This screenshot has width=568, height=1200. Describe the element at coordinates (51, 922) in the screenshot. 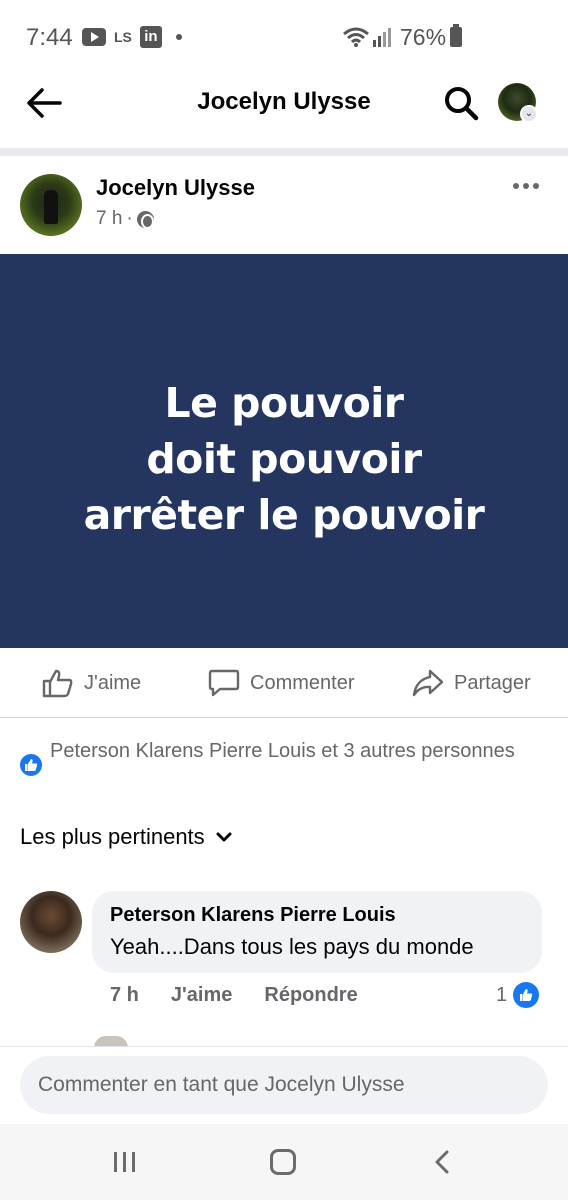

I see `commenter-avatar` at that location.